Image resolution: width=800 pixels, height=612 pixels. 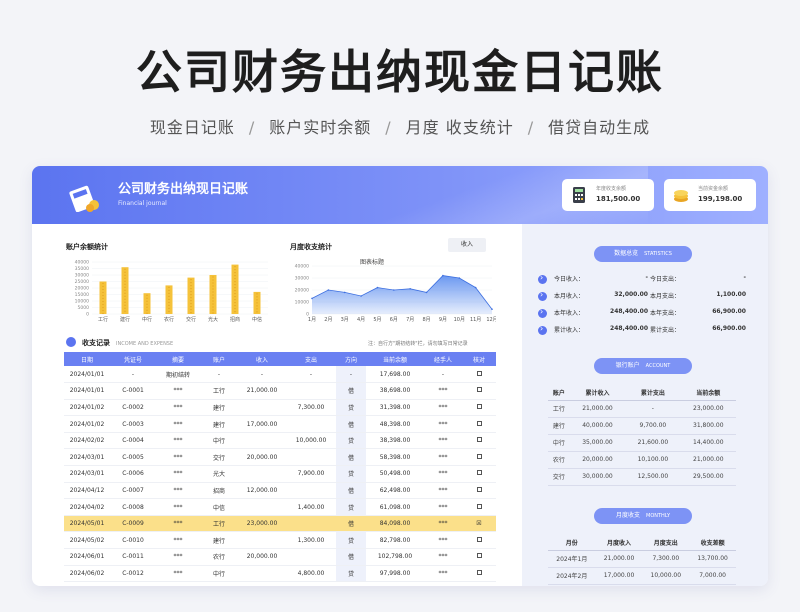 I want to click on monthly-cell: 10,000.00, so click(x=666, y=576).